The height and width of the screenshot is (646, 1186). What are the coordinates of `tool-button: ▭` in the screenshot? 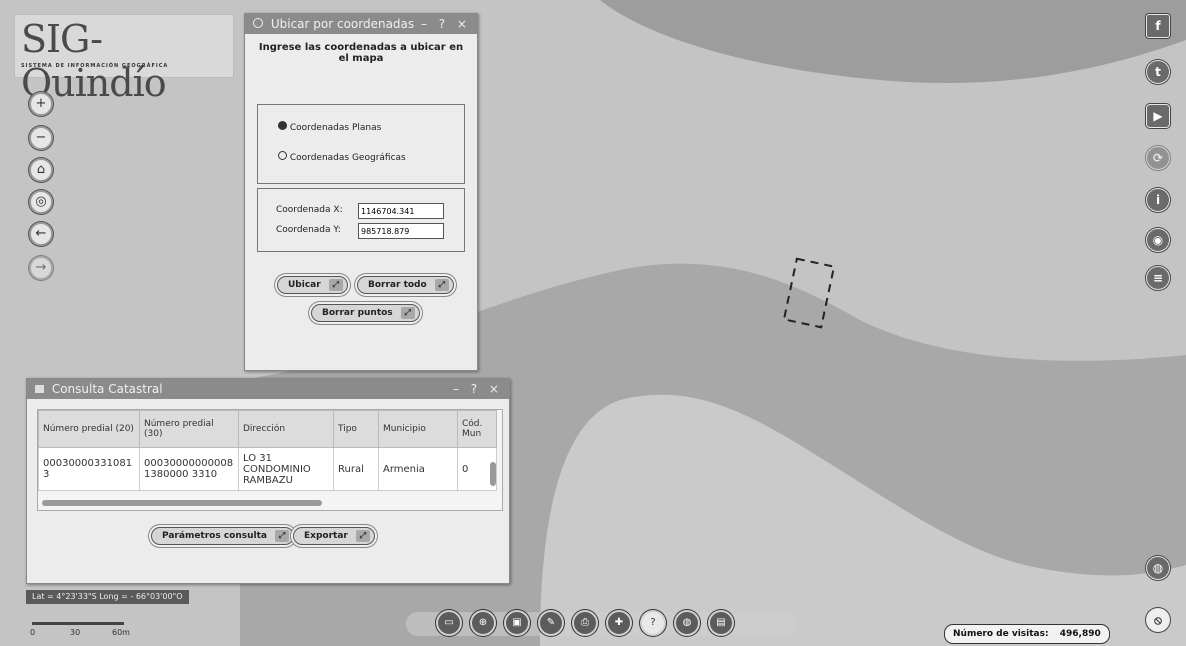 It's located at (449, 623).